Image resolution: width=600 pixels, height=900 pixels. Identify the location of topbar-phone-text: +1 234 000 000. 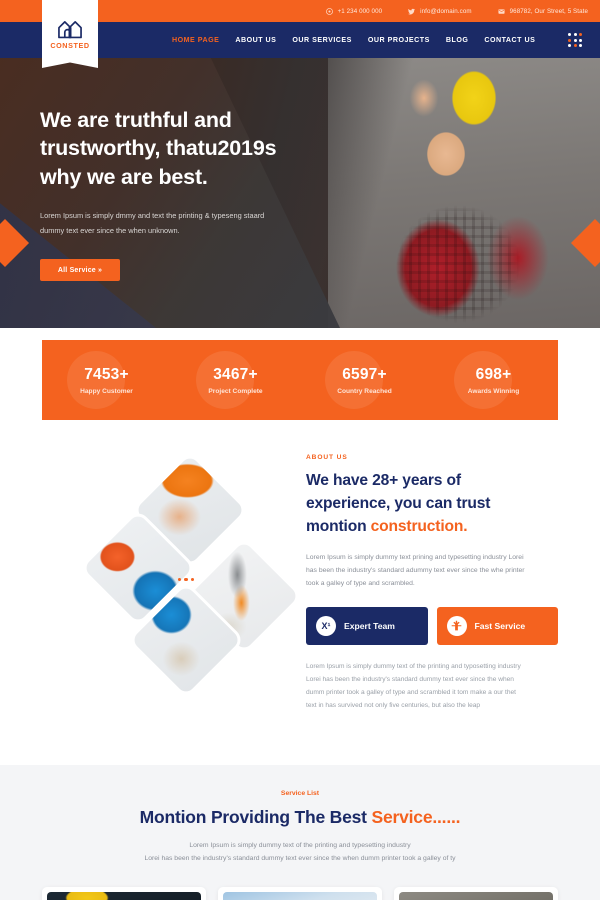
(360, 11).